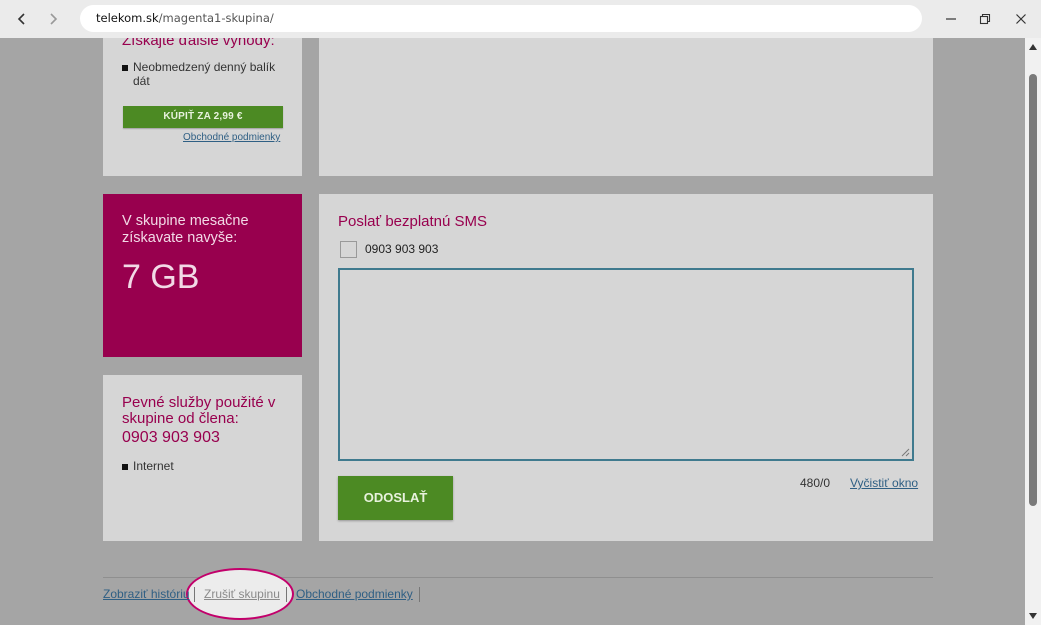 The image size is (1041, 625). What do you see at coordinates (198, 43) in the screenshot?
I see `offer-heading: Získajte ďalšie výhody:` at bounding box center [198, 43].